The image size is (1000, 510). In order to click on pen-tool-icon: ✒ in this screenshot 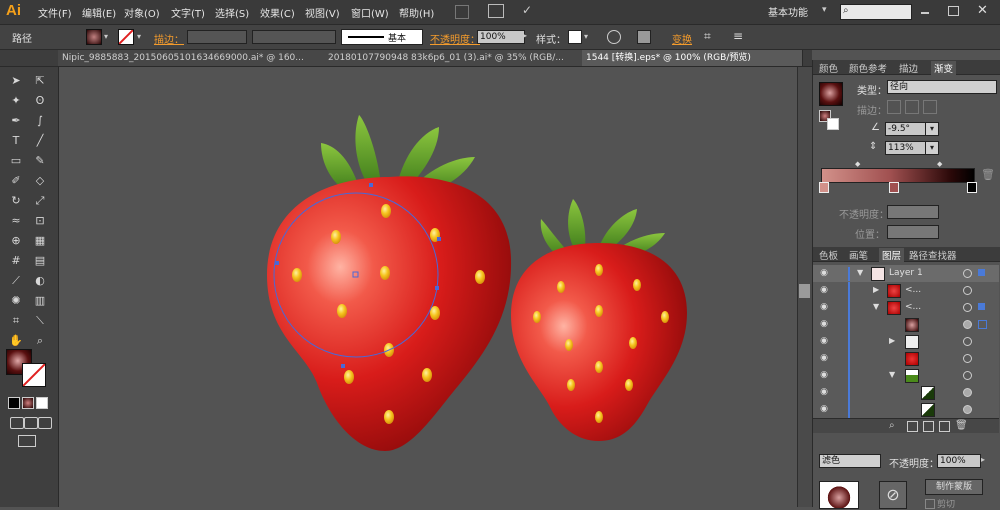, I will do `click(16, 121)`.